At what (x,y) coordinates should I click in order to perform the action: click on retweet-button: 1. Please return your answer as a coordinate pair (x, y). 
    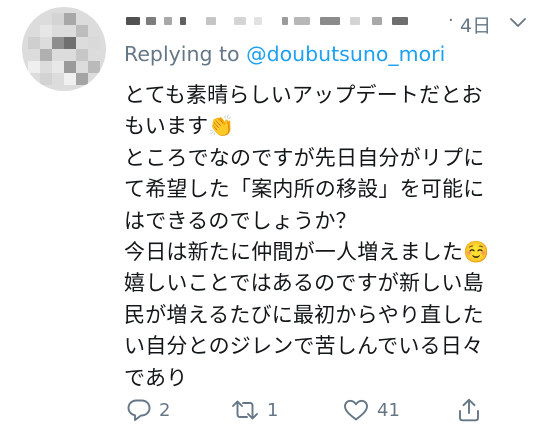
    Looking at the image, I should click on (254, 410).